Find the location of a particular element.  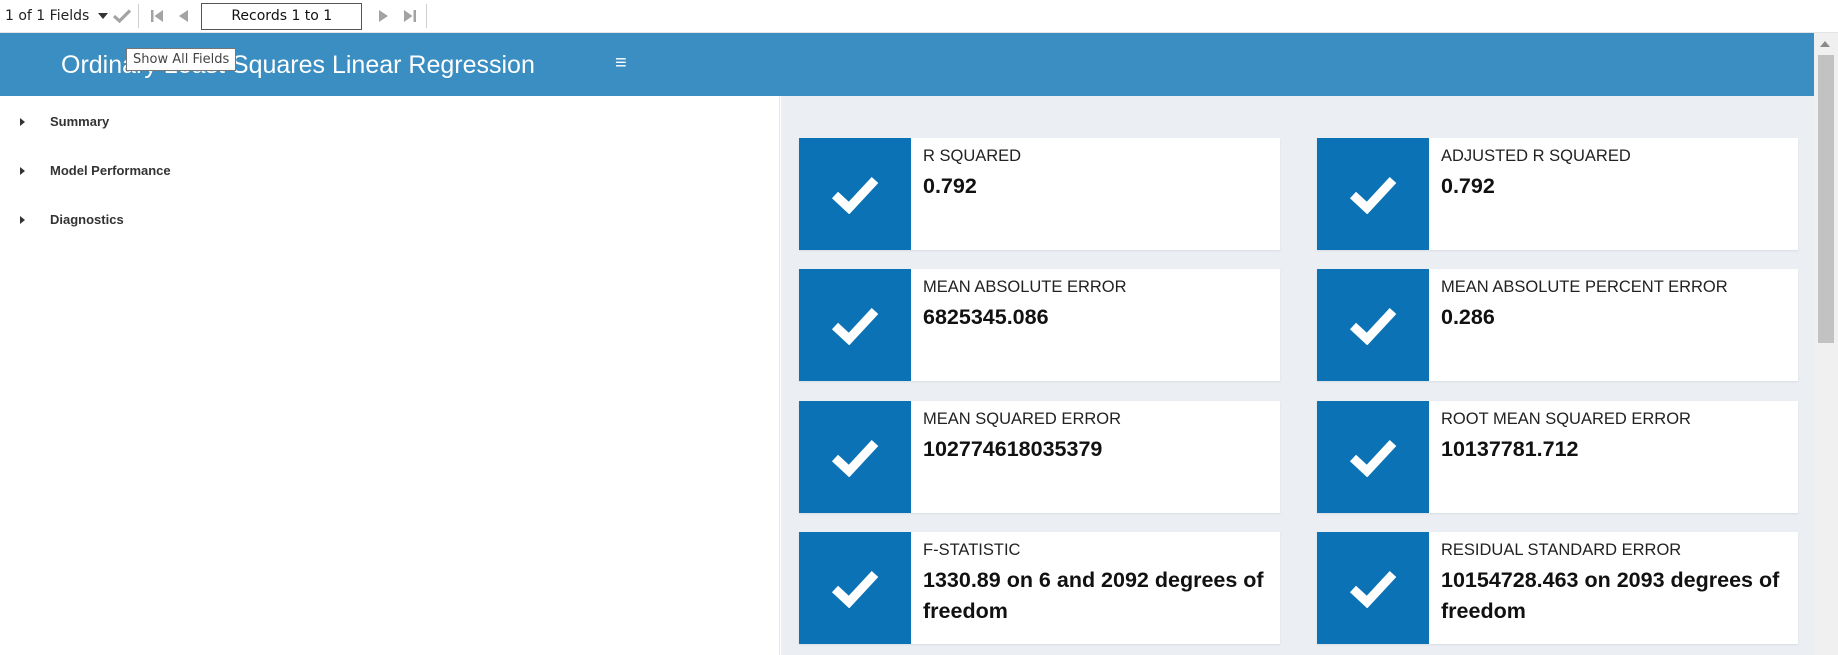

metric-value: 0.286 is located at coordinates (1468, 317).